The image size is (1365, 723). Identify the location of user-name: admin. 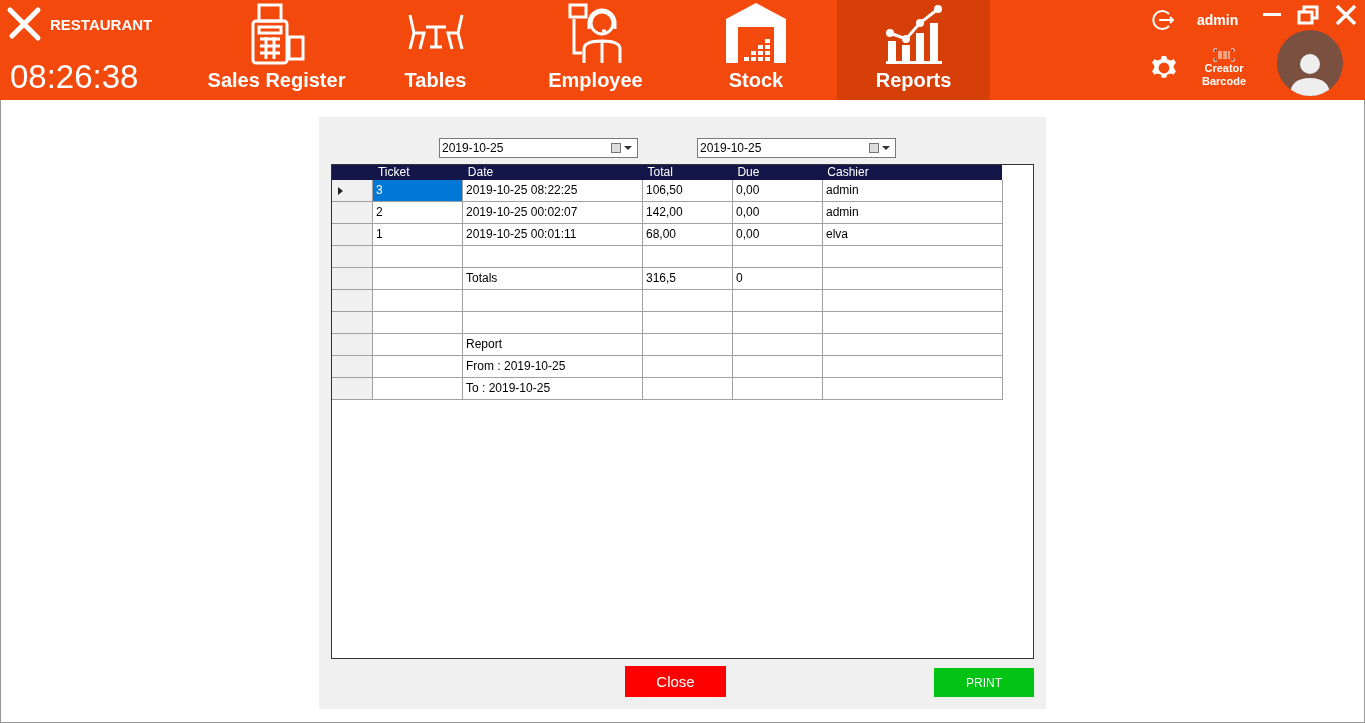
(1218, 20).